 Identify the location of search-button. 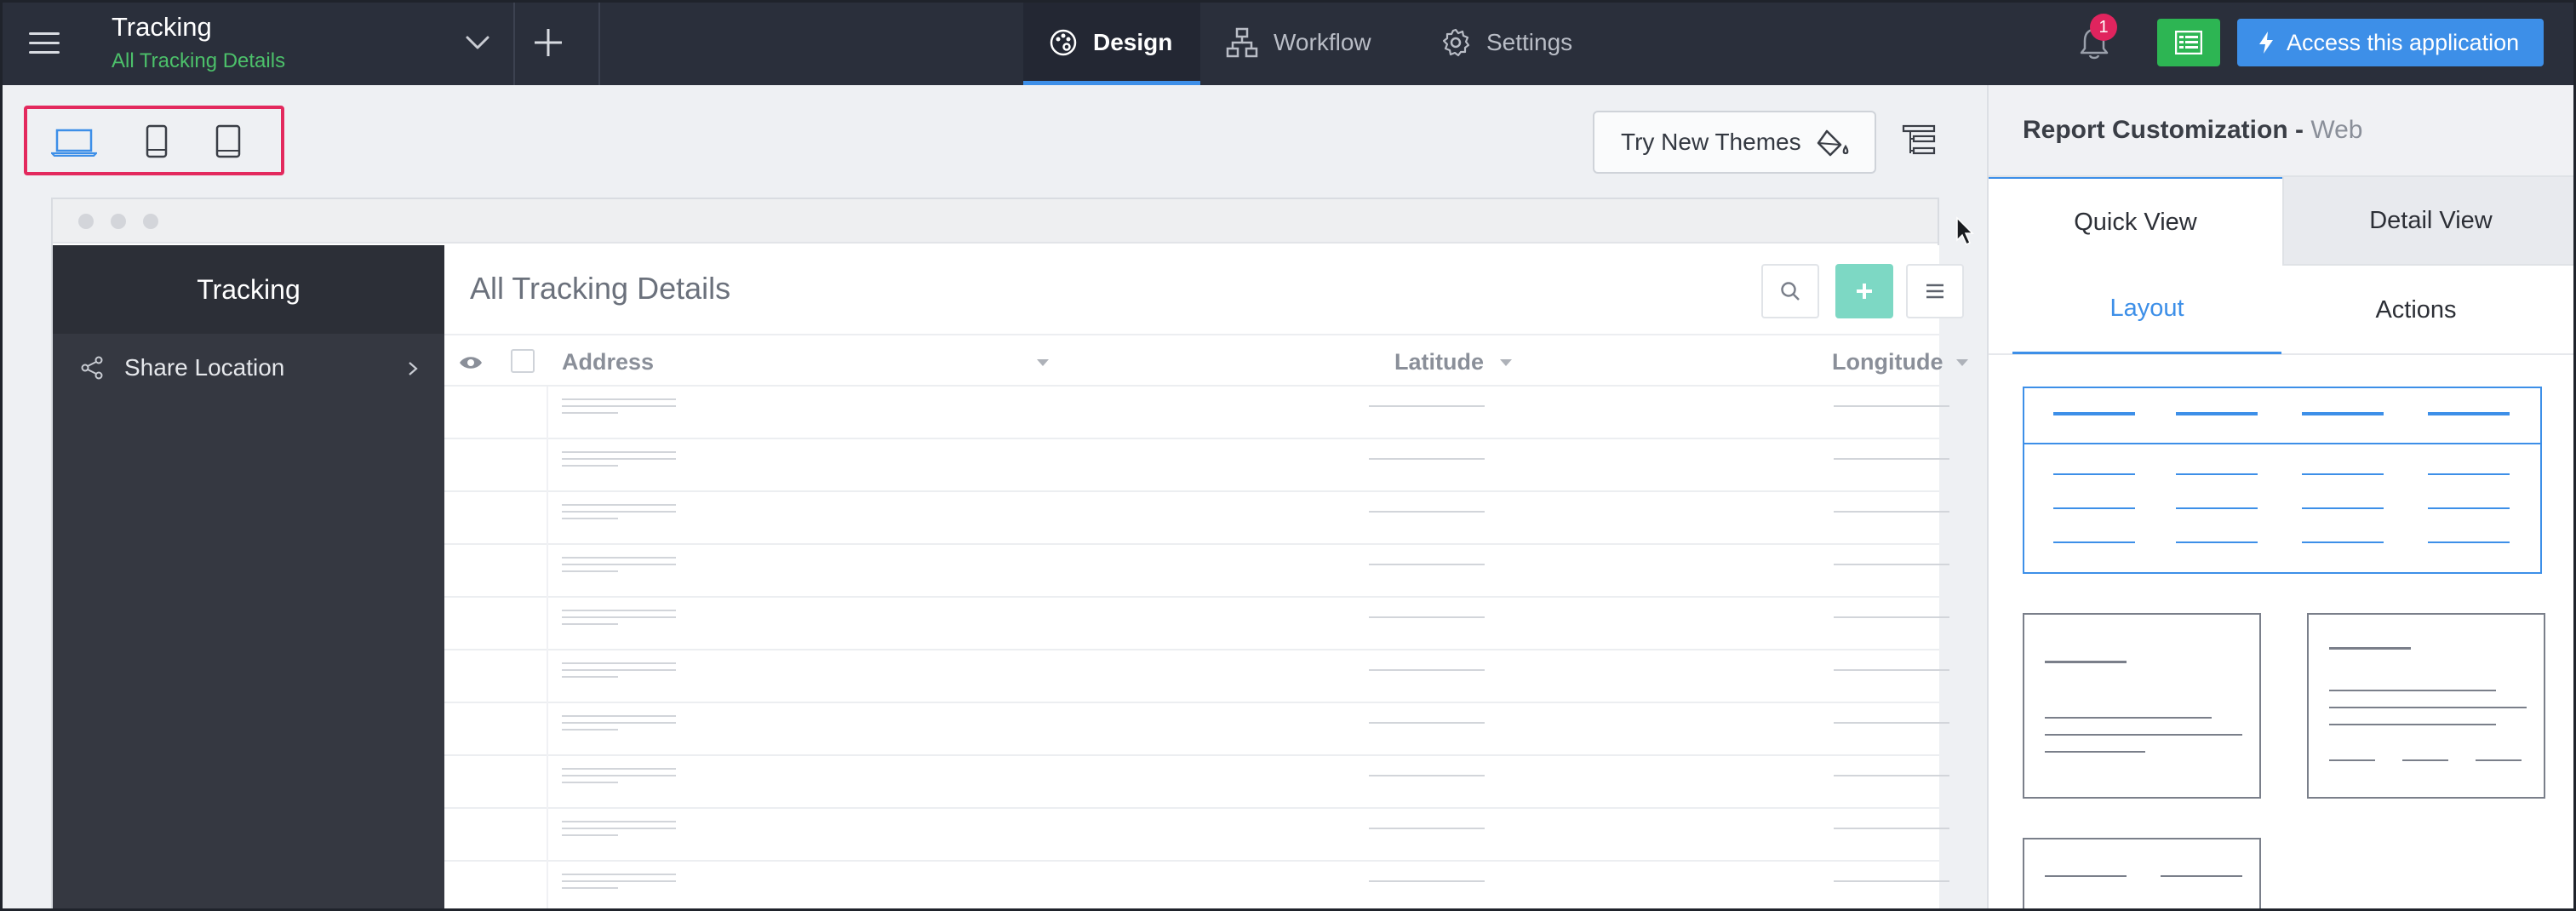
(1790, 291).